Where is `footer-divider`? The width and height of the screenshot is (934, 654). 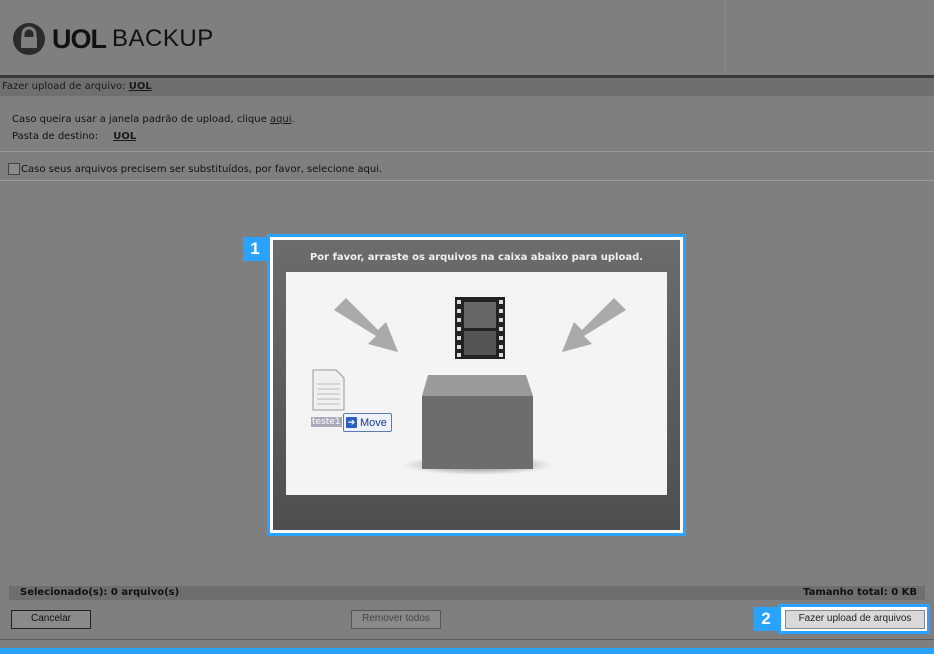
footer-divider is located at coordinates (467, 639).